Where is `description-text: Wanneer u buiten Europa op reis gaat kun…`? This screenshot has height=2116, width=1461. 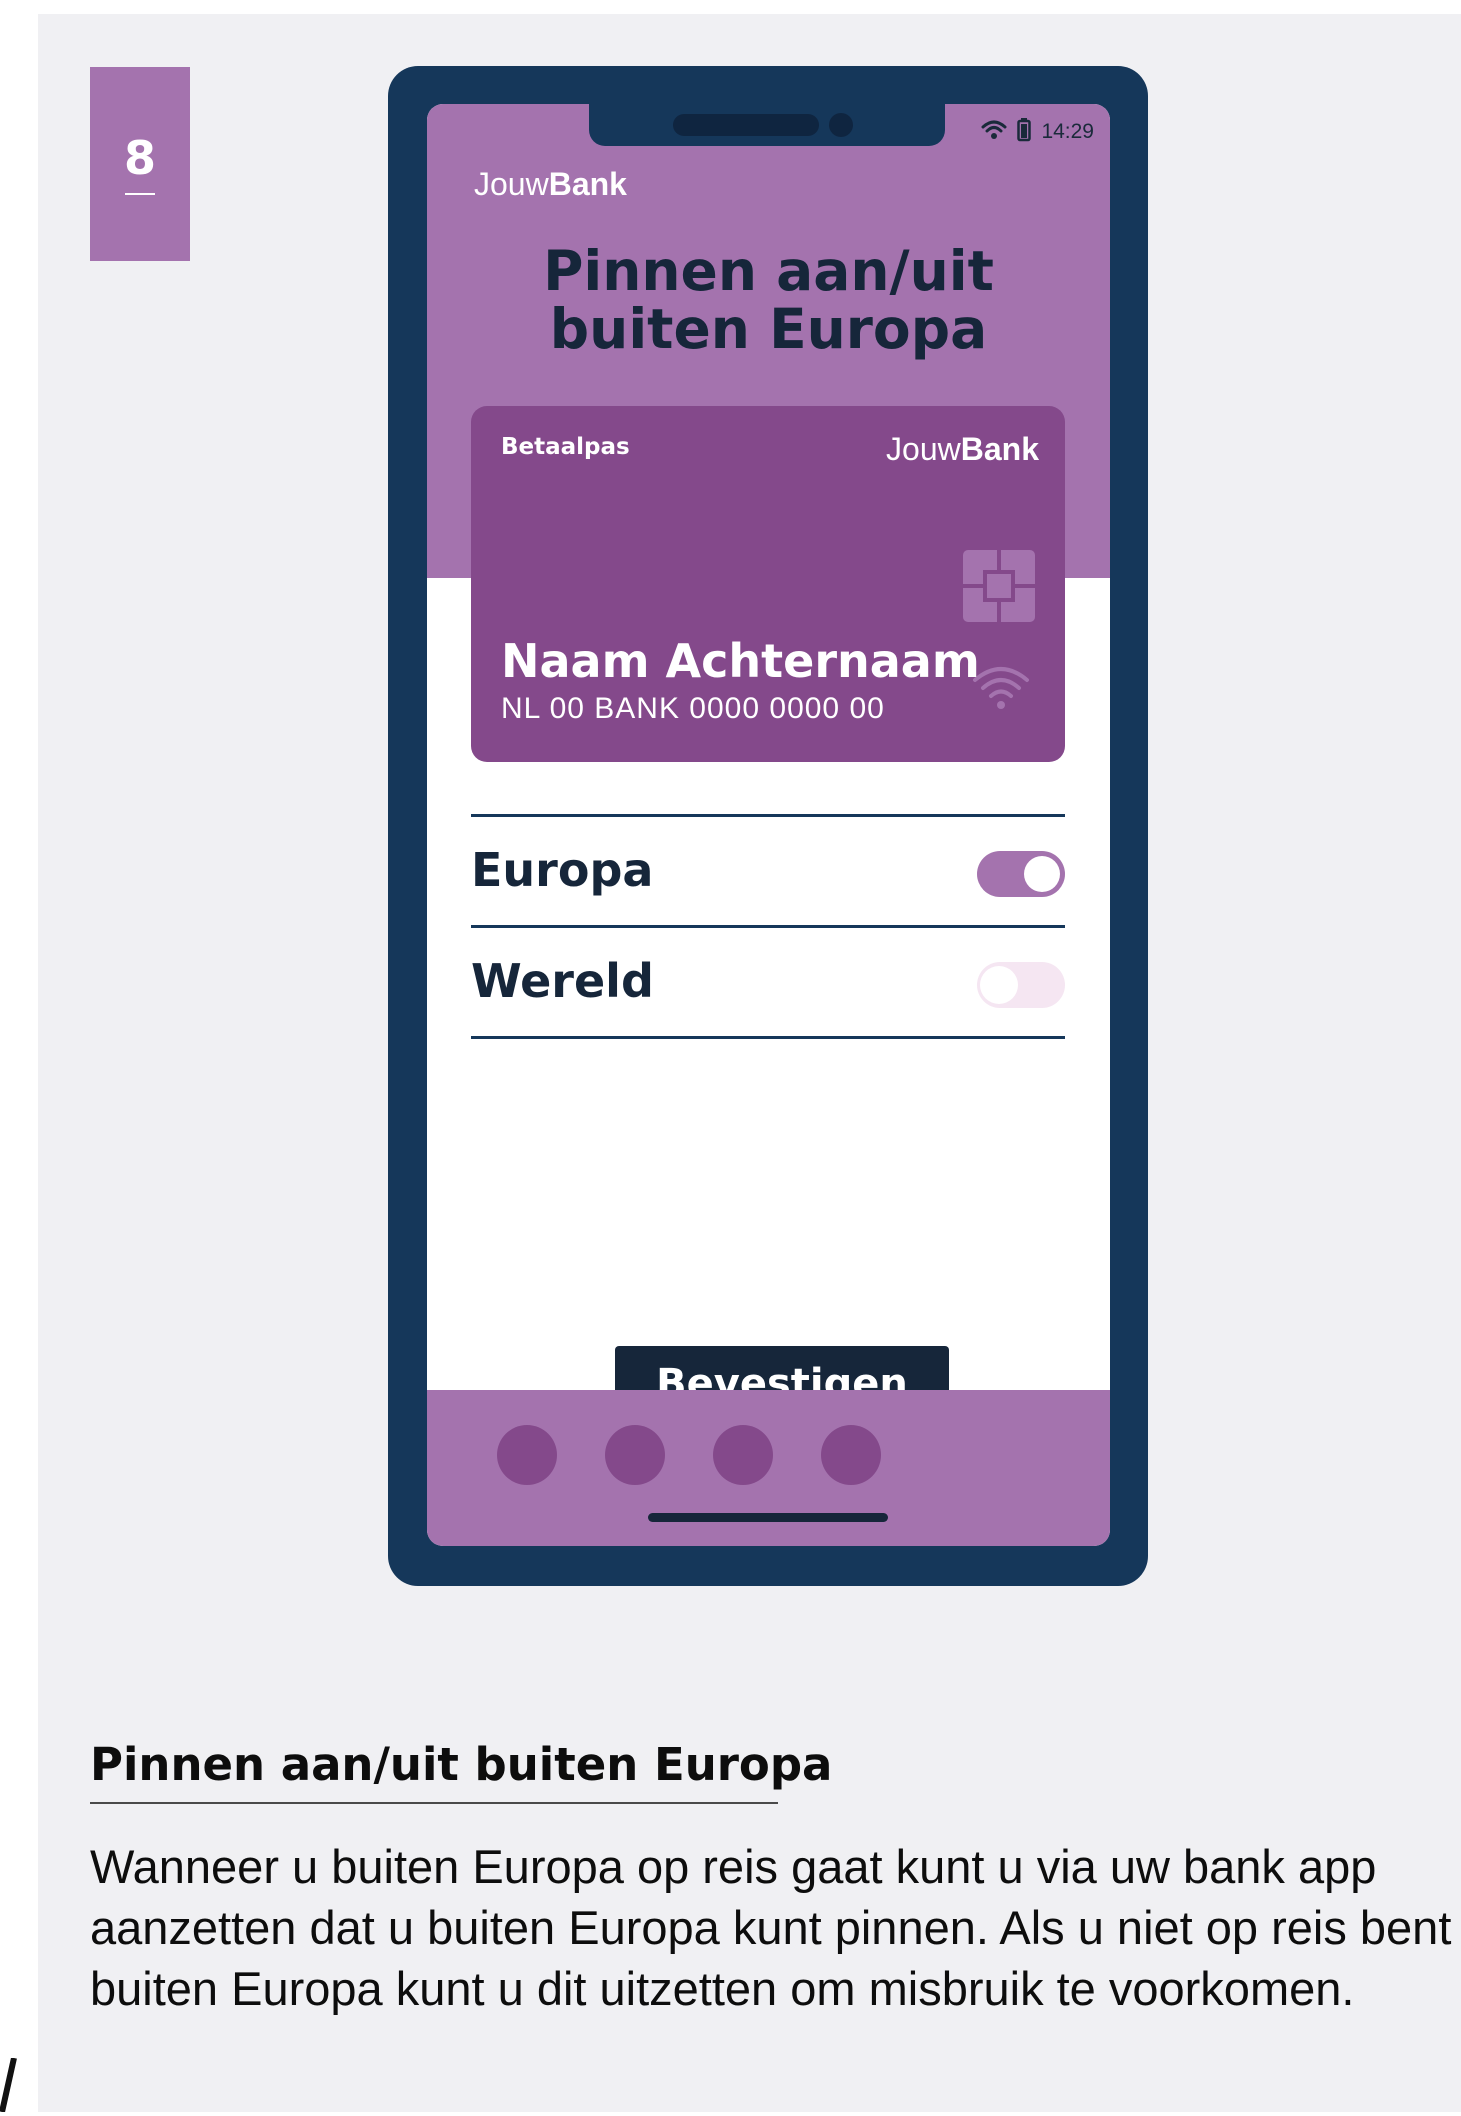 description-text: Wanneer u buiten Europa op reis gaat kun… is located at coordinates (771, 1927).